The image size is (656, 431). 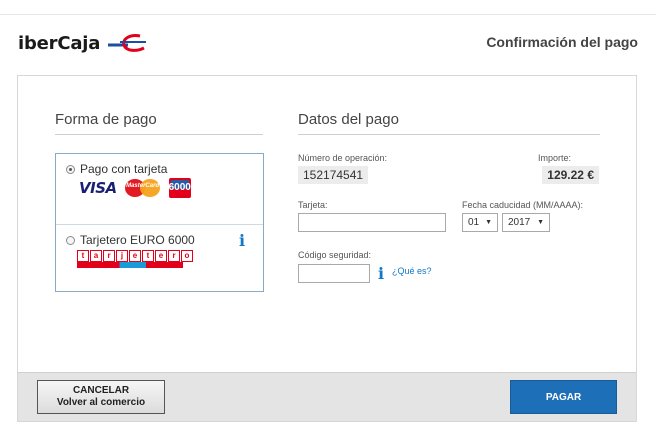 I want to click on option-tarjetero: Tarjetero EURO 6000 i t a r j e t e r o, so click(x=159, y=259).